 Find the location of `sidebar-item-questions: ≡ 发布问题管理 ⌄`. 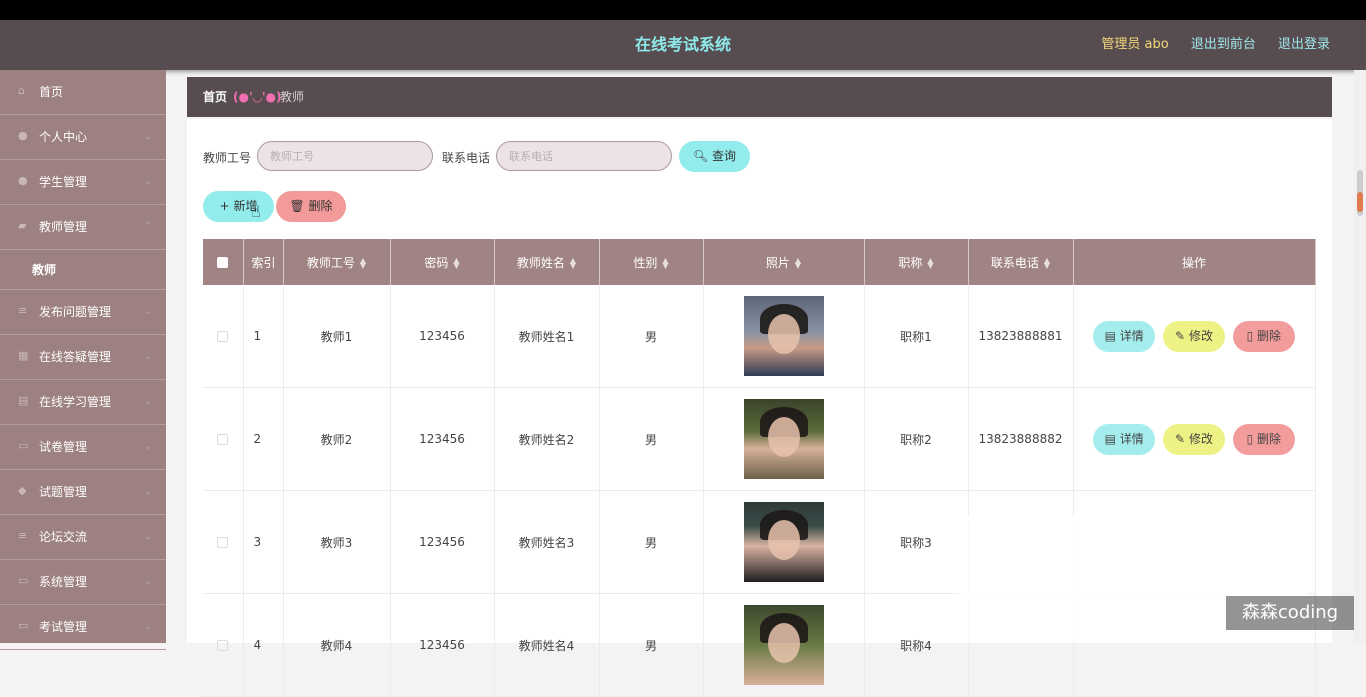

sidebar-item-questions: ≡ 发布问题管理 ⌄ is located at coordinates (83, 312).